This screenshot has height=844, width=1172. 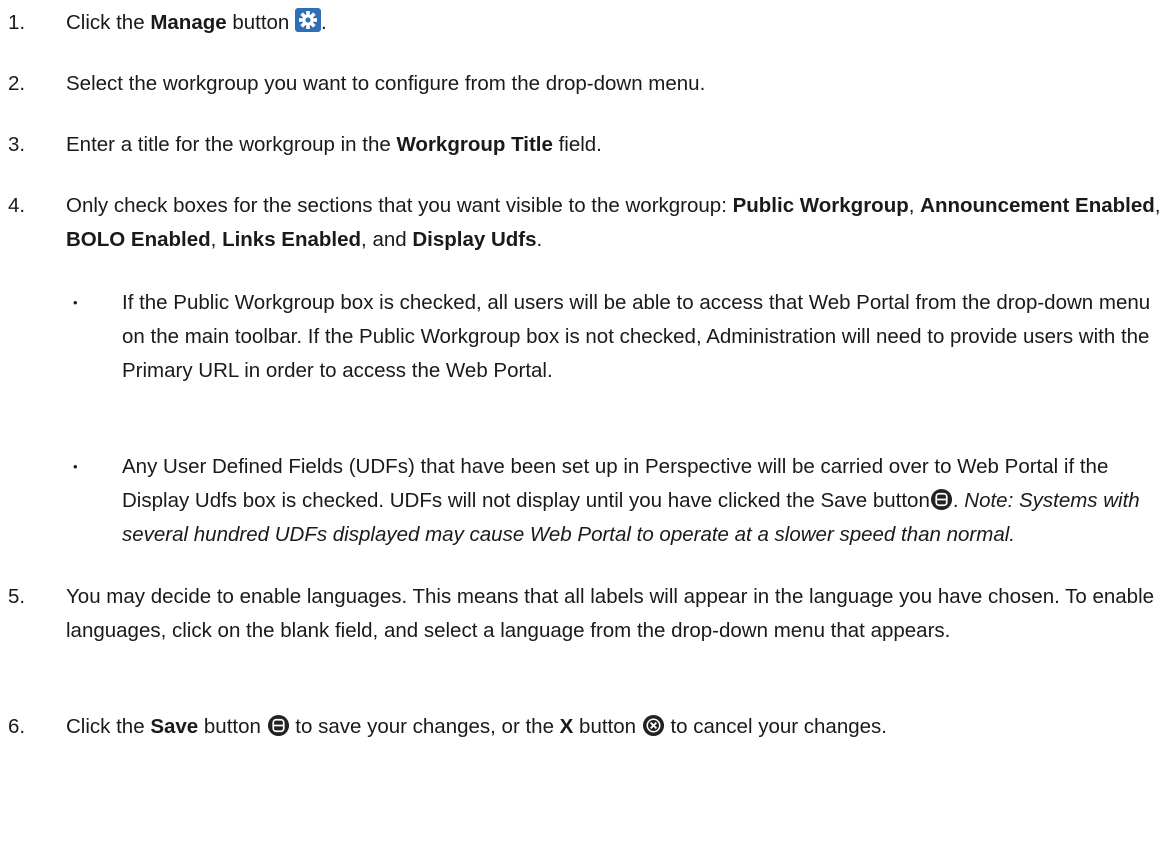 I want to click on step-number: 3., so click(x=17, y=144).